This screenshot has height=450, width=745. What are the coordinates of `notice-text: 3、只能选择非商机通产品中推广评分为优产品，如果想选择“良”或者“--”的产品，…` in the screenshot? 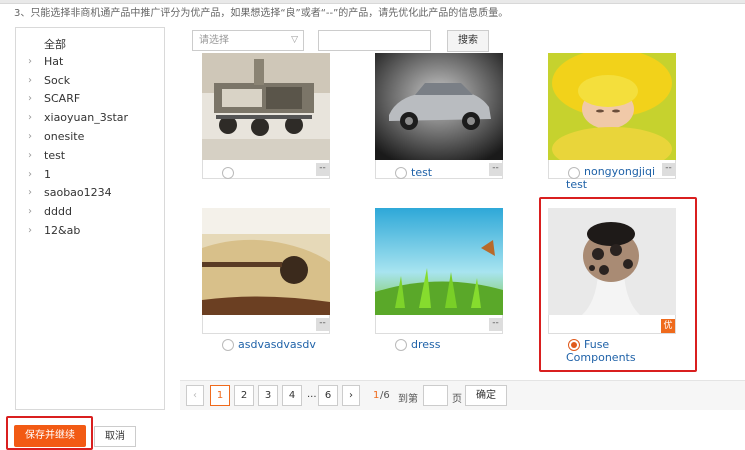 It's located at (261, 13).